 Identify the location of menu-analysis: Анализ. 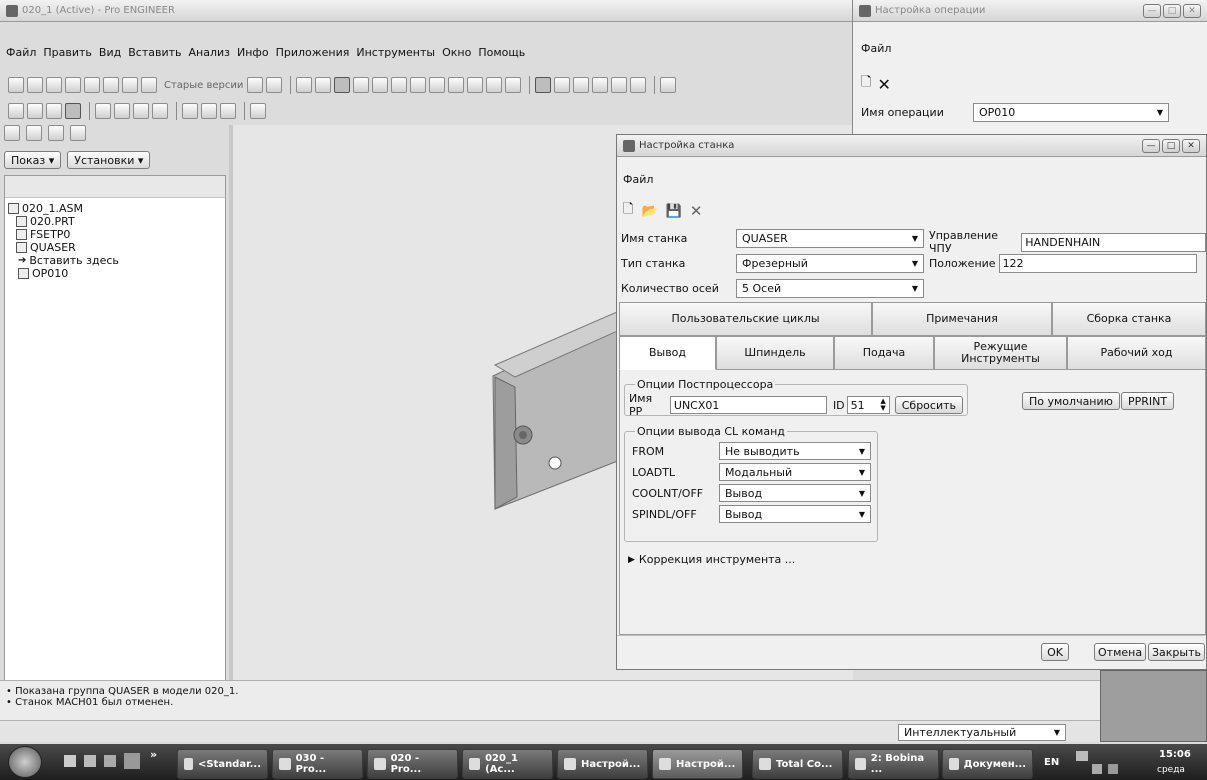
(210, 52).